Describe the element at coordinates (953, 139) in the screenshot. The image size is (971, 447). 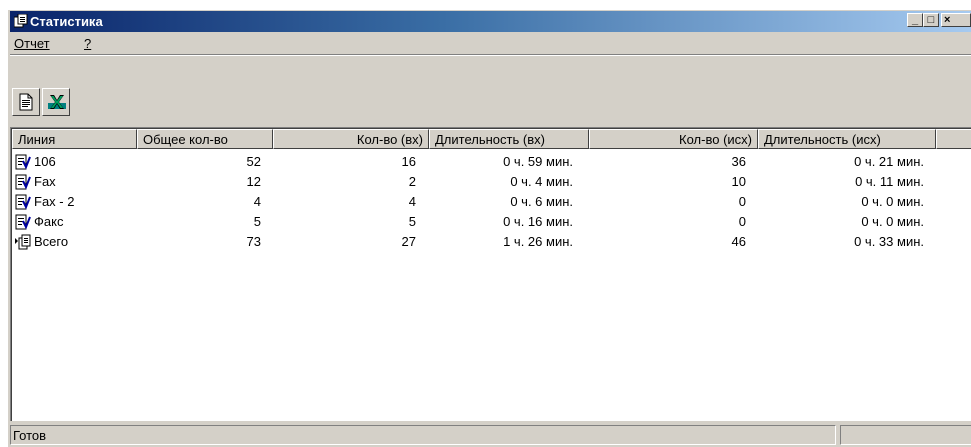
I see `column-header-filler` at that location.